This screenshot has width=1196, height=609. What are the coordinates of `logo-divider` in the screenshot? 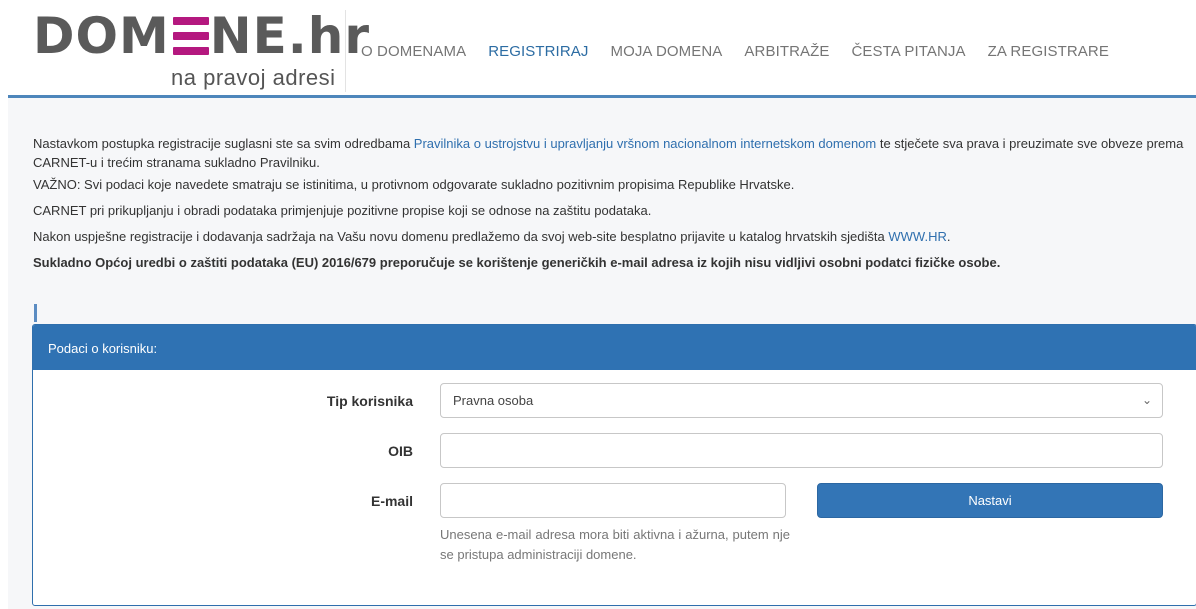 It's located at (345, 51).